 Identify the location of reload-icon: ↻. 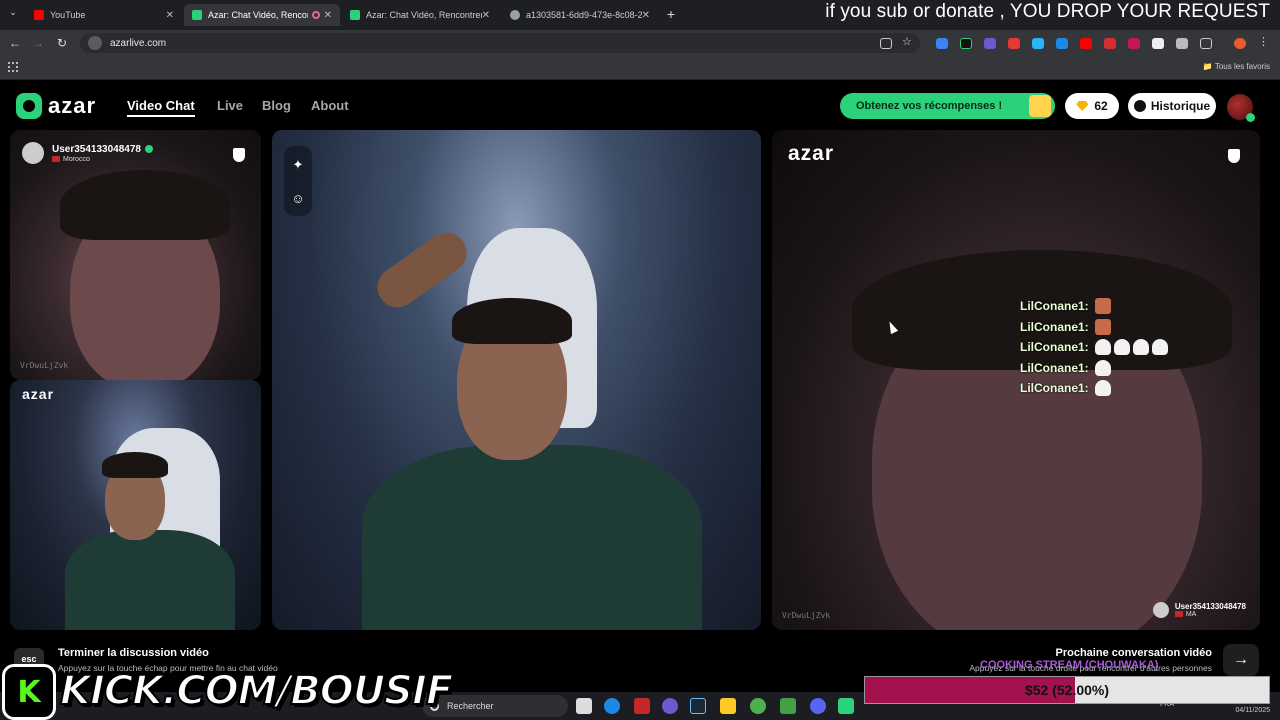
(62, 43).